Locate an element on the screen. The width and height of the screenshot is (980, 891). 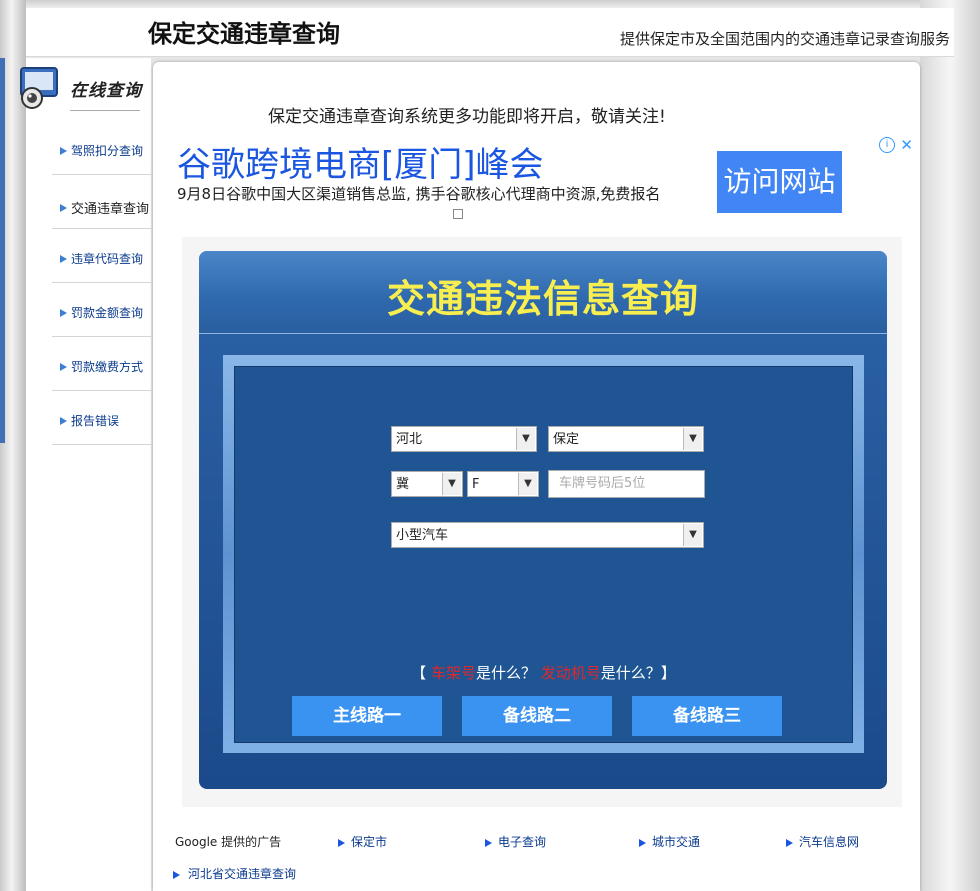
sidebar-item-violation-code: 违章代码查询 is located at coordinates (101, 255).